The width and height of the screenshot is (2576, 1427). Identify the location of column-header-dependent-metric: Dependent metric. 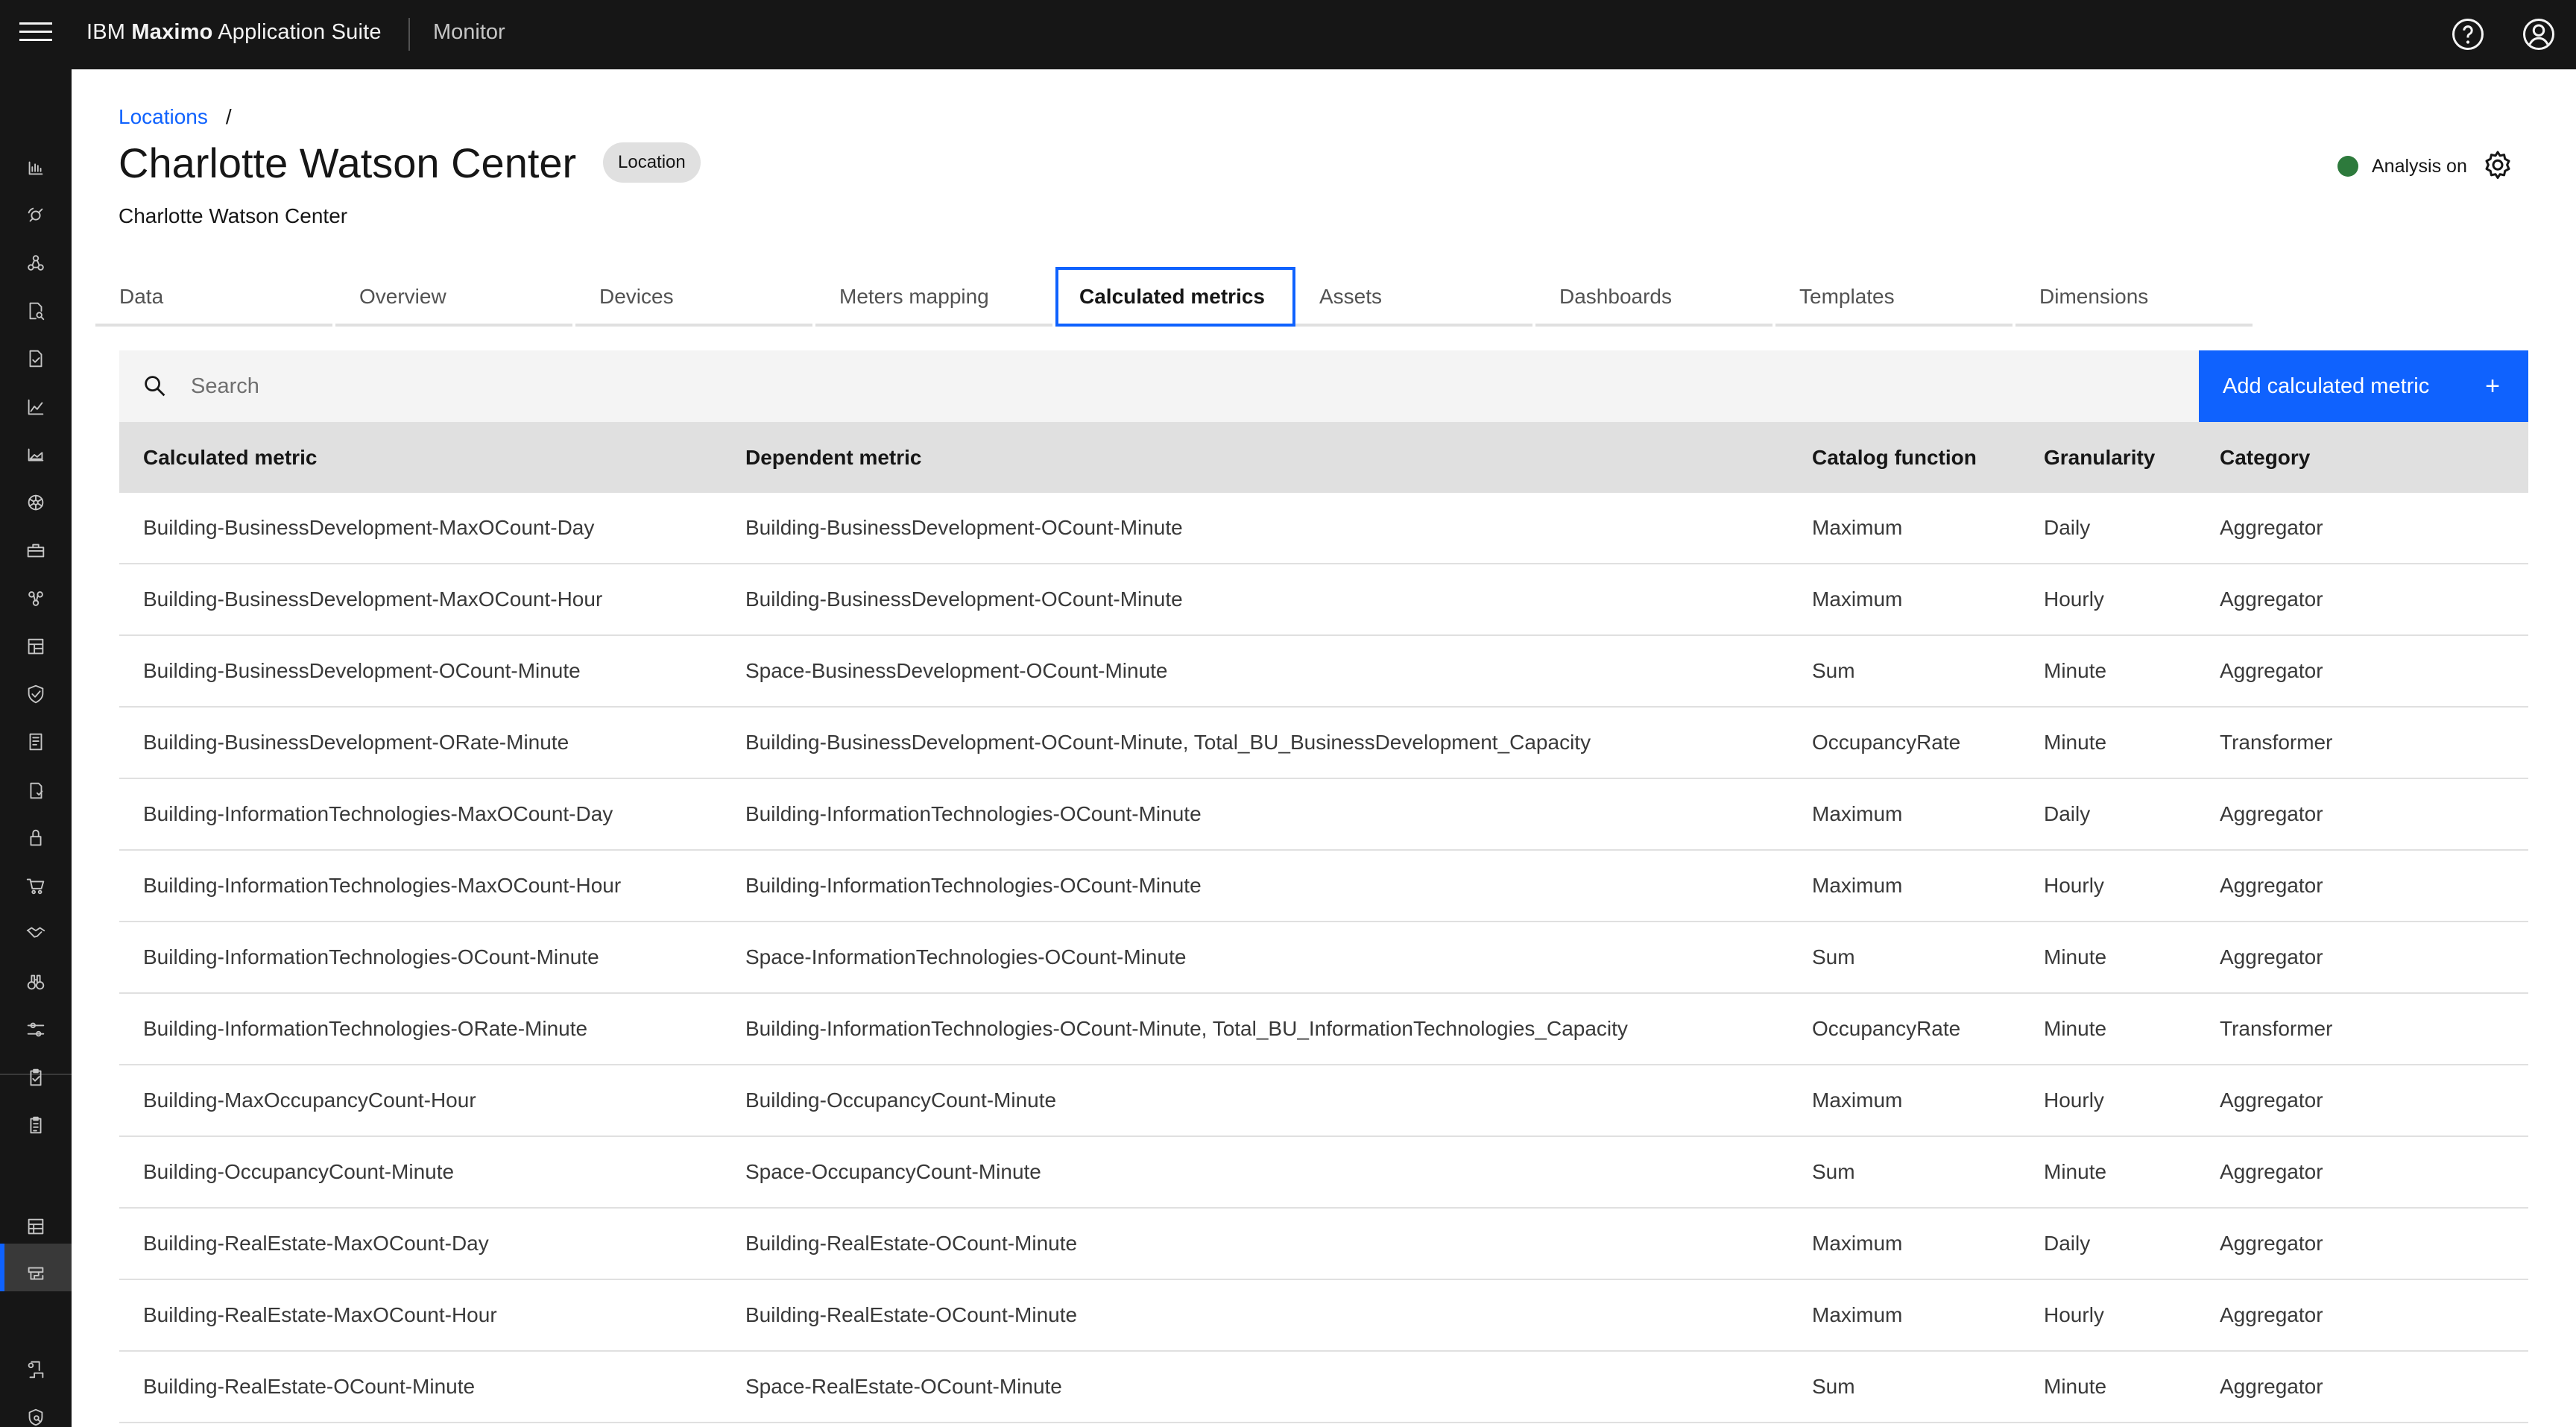
(833, 458).